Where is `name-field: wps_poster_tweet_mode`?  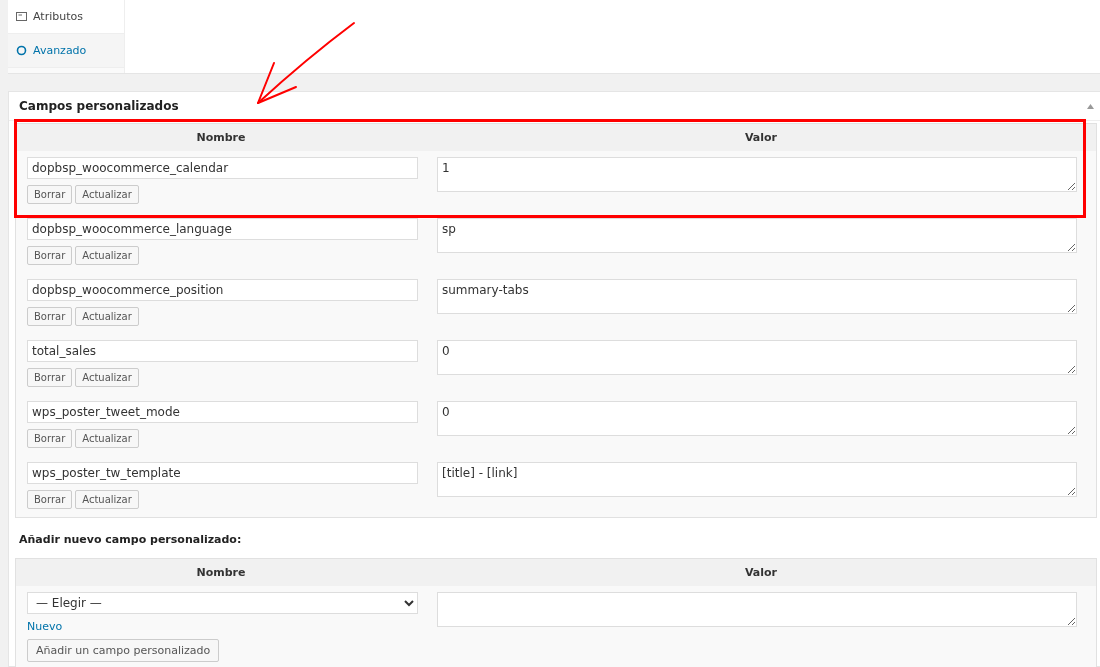 name-field: wps_poster_tweet_mode is located at coordinates (222, 412).